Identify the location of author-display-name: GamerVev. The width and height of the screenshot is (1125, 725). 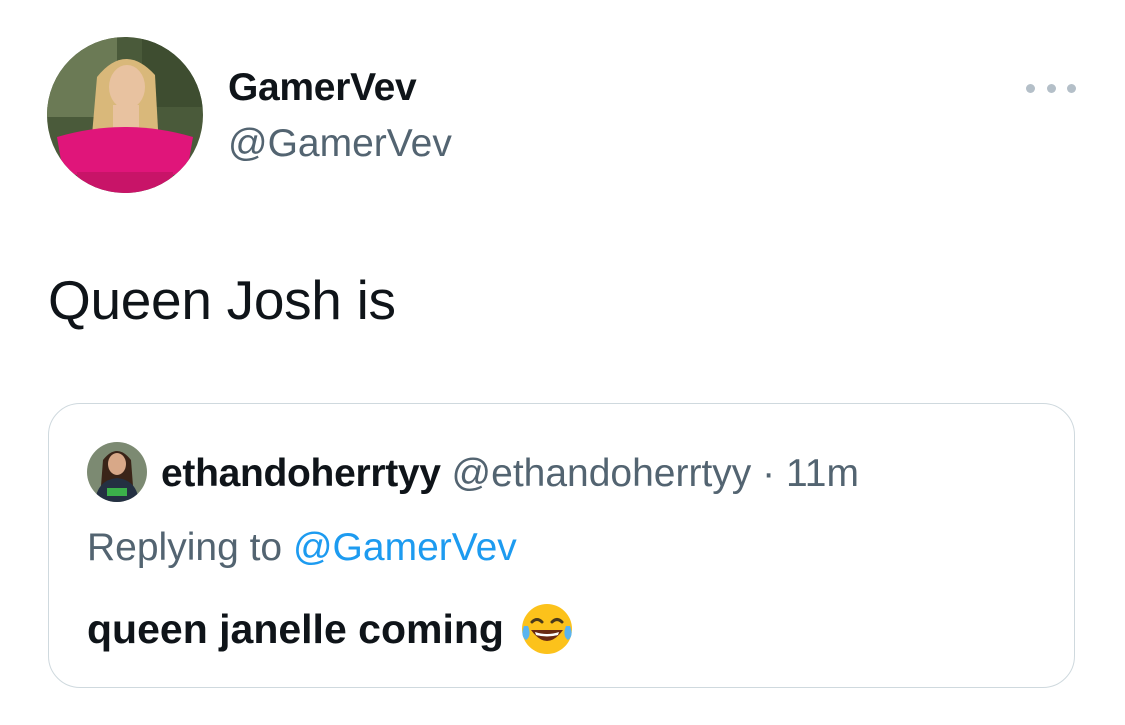
(322, 88).